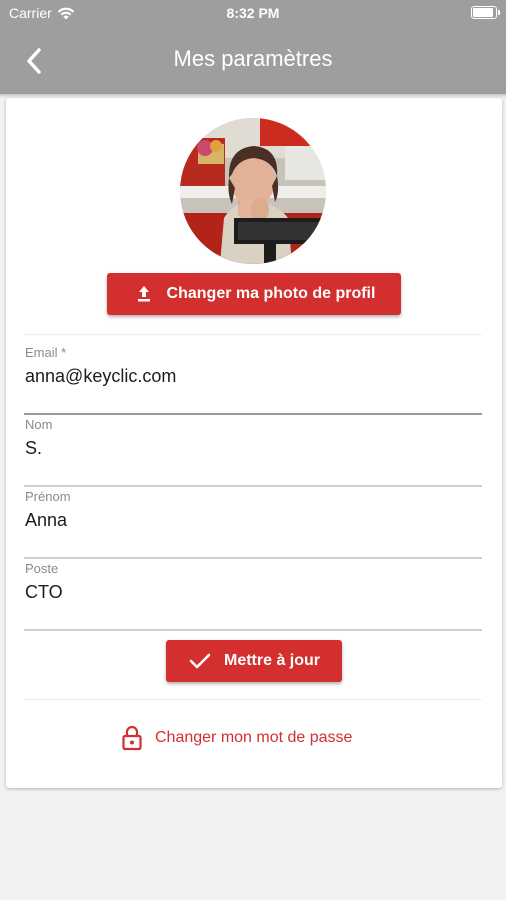 Image resolution: width=506 pixels, height=900 pixels. I want to click on last-name-label: Nom, so click(39, 424).